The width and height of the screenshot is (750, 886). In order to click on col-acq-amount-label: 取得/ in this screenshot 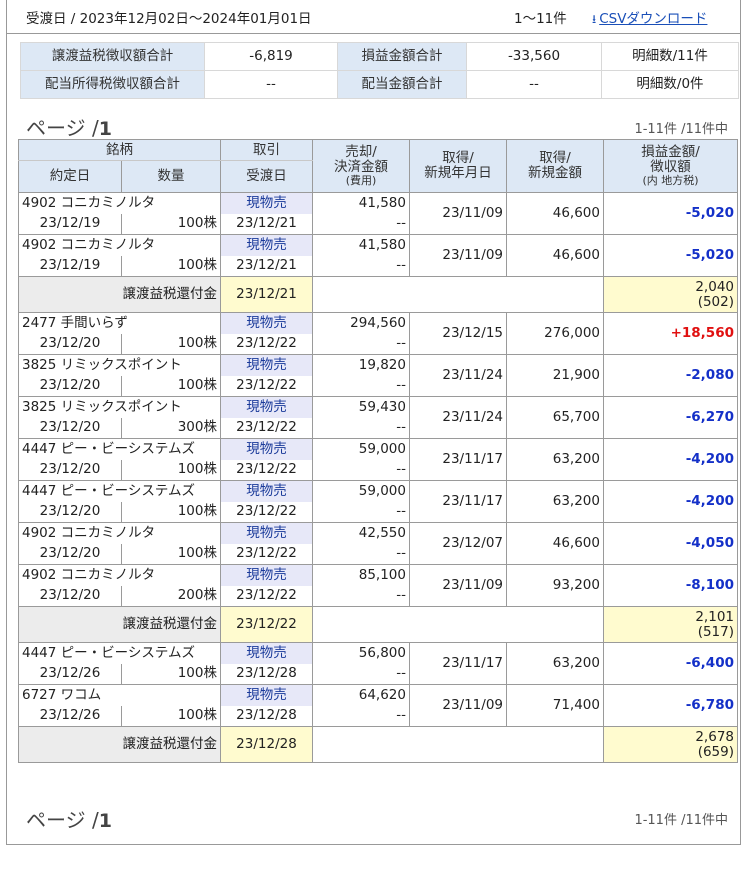, I will do `click(555, 158)`.